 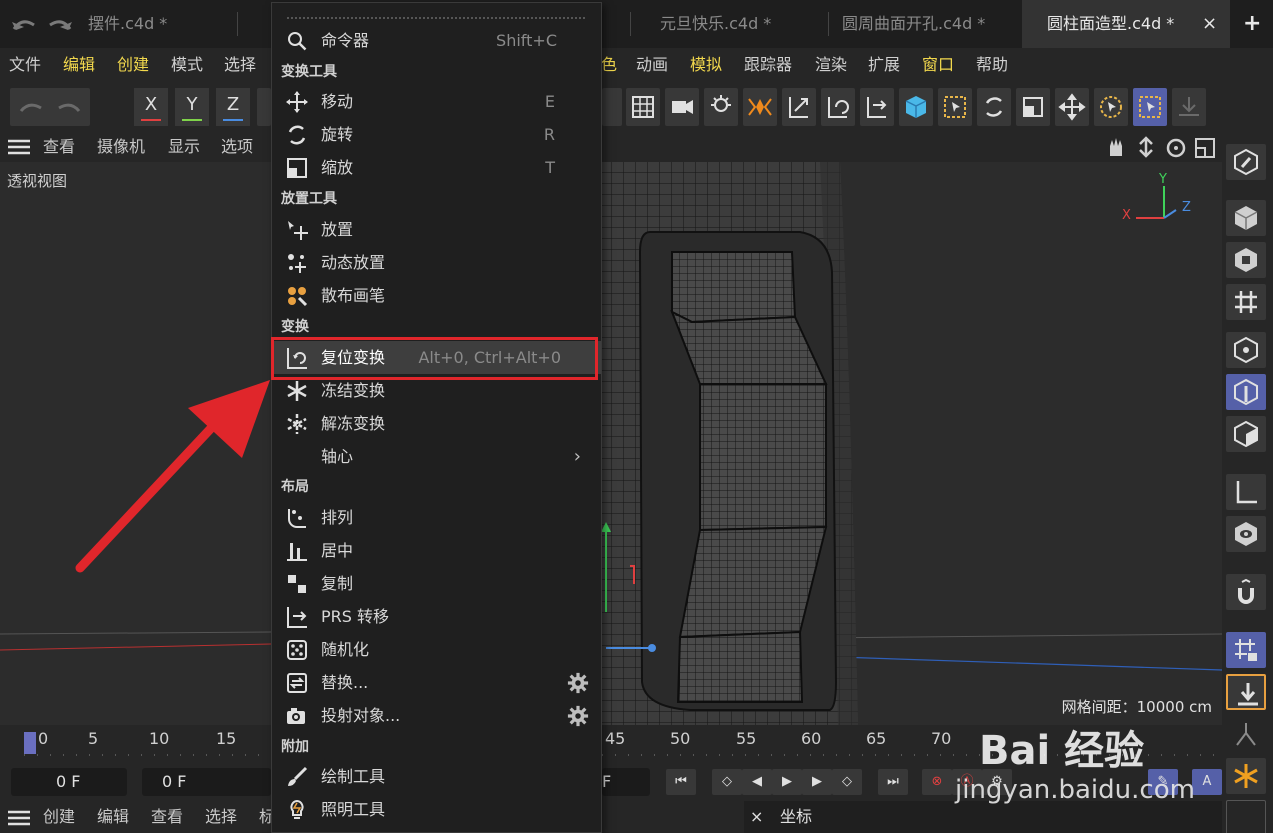 I want to click on menu-edit: 编辑, so click(x=79, y=65).